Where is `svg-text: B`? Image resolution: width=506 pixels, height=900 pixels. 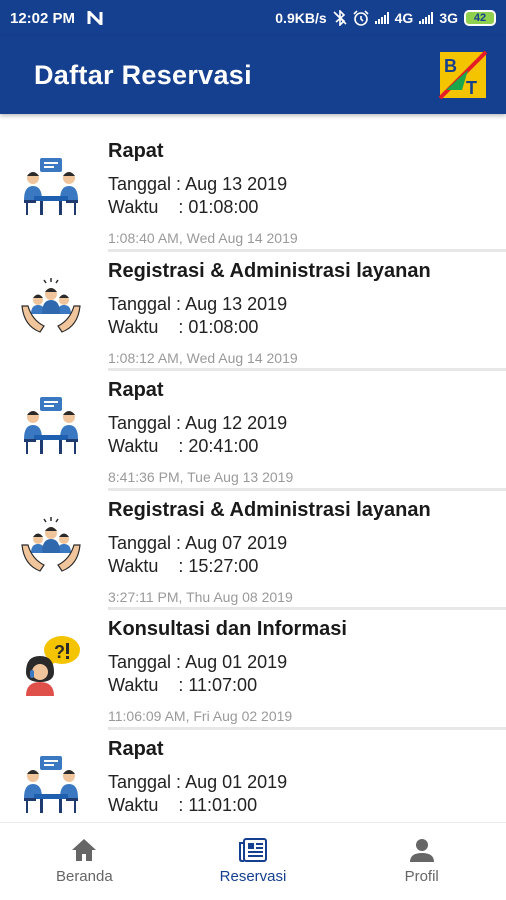 svg-text: B is located at coordinates (450, 66).